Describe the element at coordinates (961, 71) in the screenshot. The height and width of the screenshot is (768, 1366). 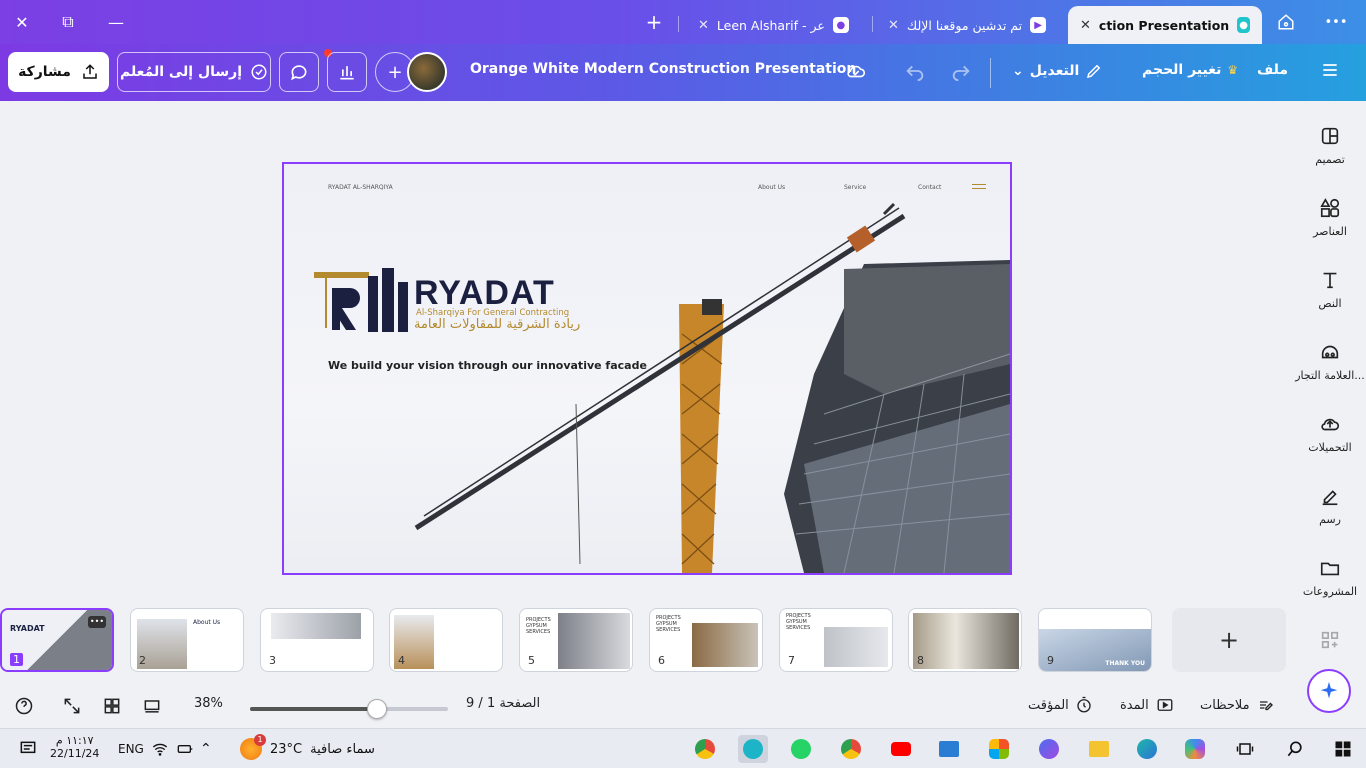
I see `redo-button` at that location.